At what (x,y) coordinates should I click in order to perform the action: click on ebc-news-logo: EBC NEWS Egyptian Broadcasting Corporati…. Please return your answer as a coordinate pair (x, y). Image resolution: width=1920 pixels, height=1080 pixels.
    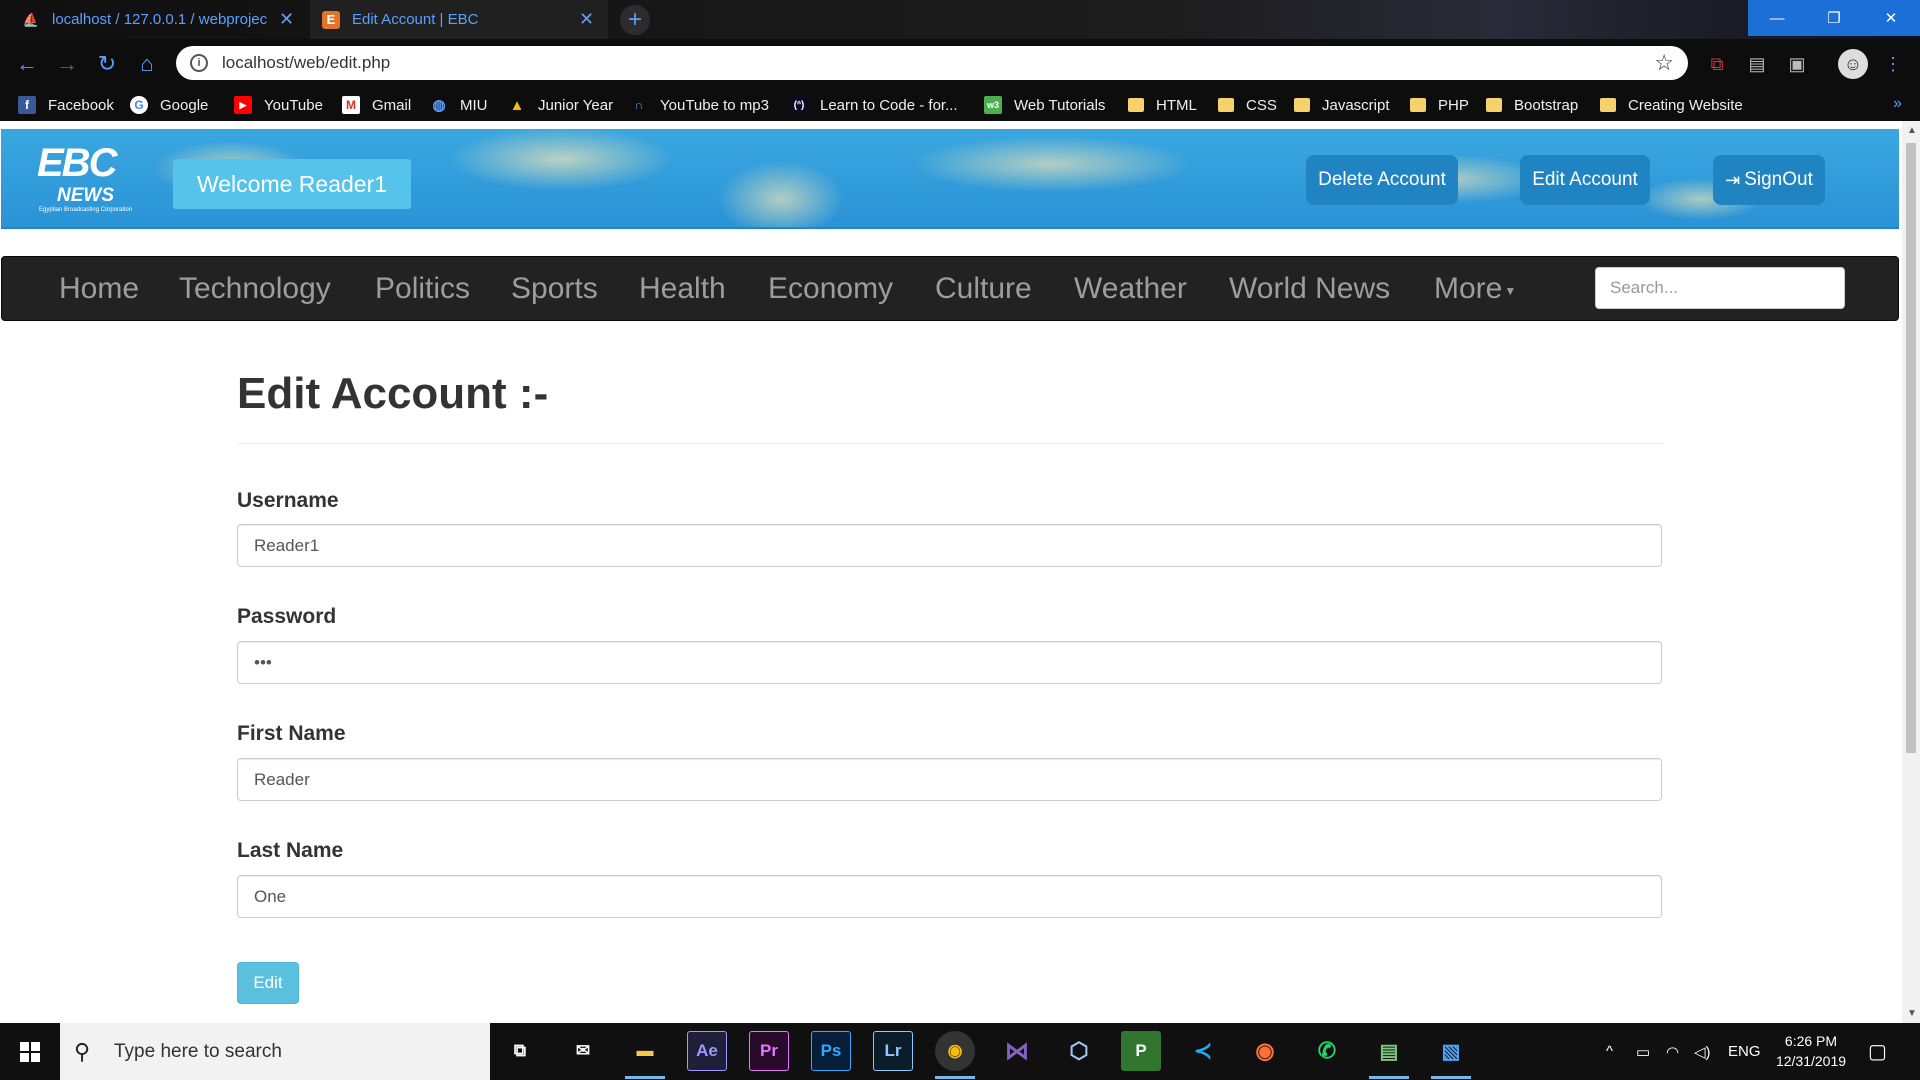
    Looking at the image, I should click on (92, 179).